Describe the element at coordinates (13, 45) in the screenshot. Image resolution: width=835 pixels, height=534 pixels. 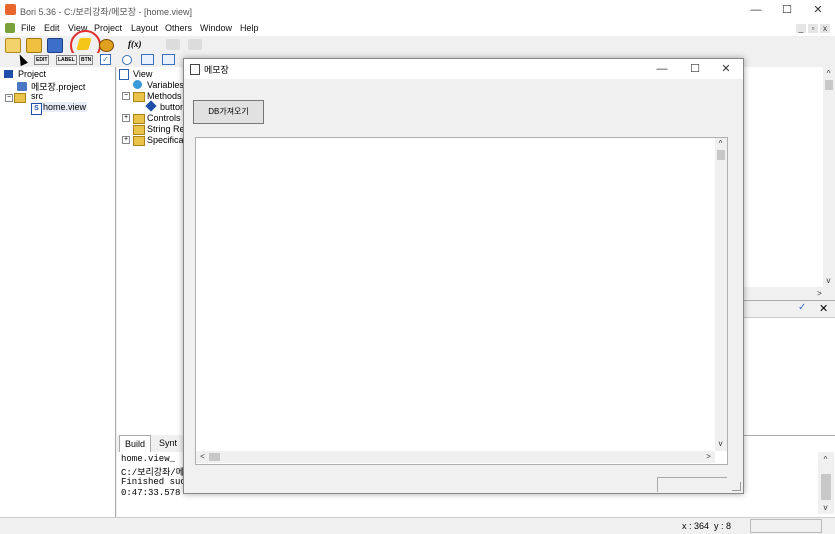
I see `new-project-icon` at that location.